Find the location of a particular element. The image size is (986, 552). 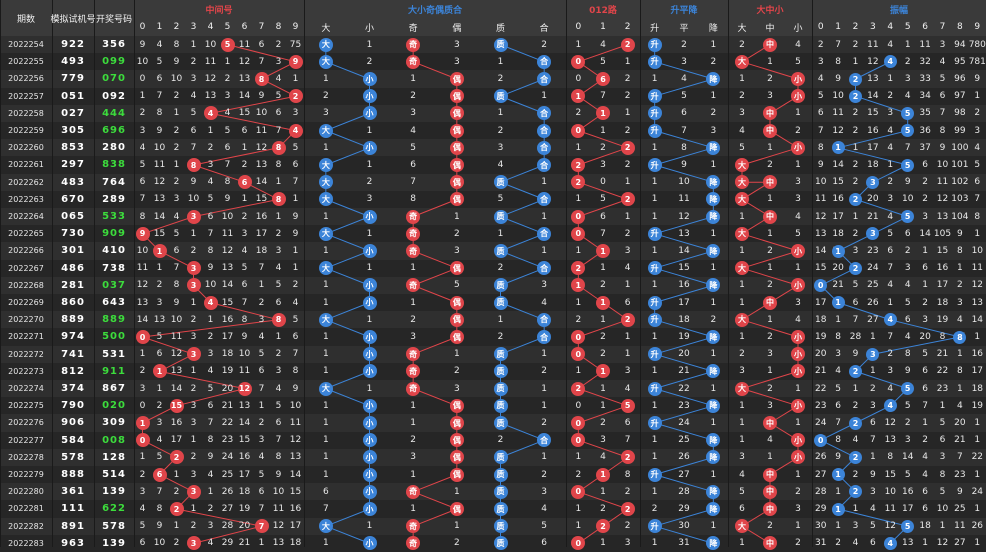

miss-count-cell: 34 is located at coordinates (925, 96).